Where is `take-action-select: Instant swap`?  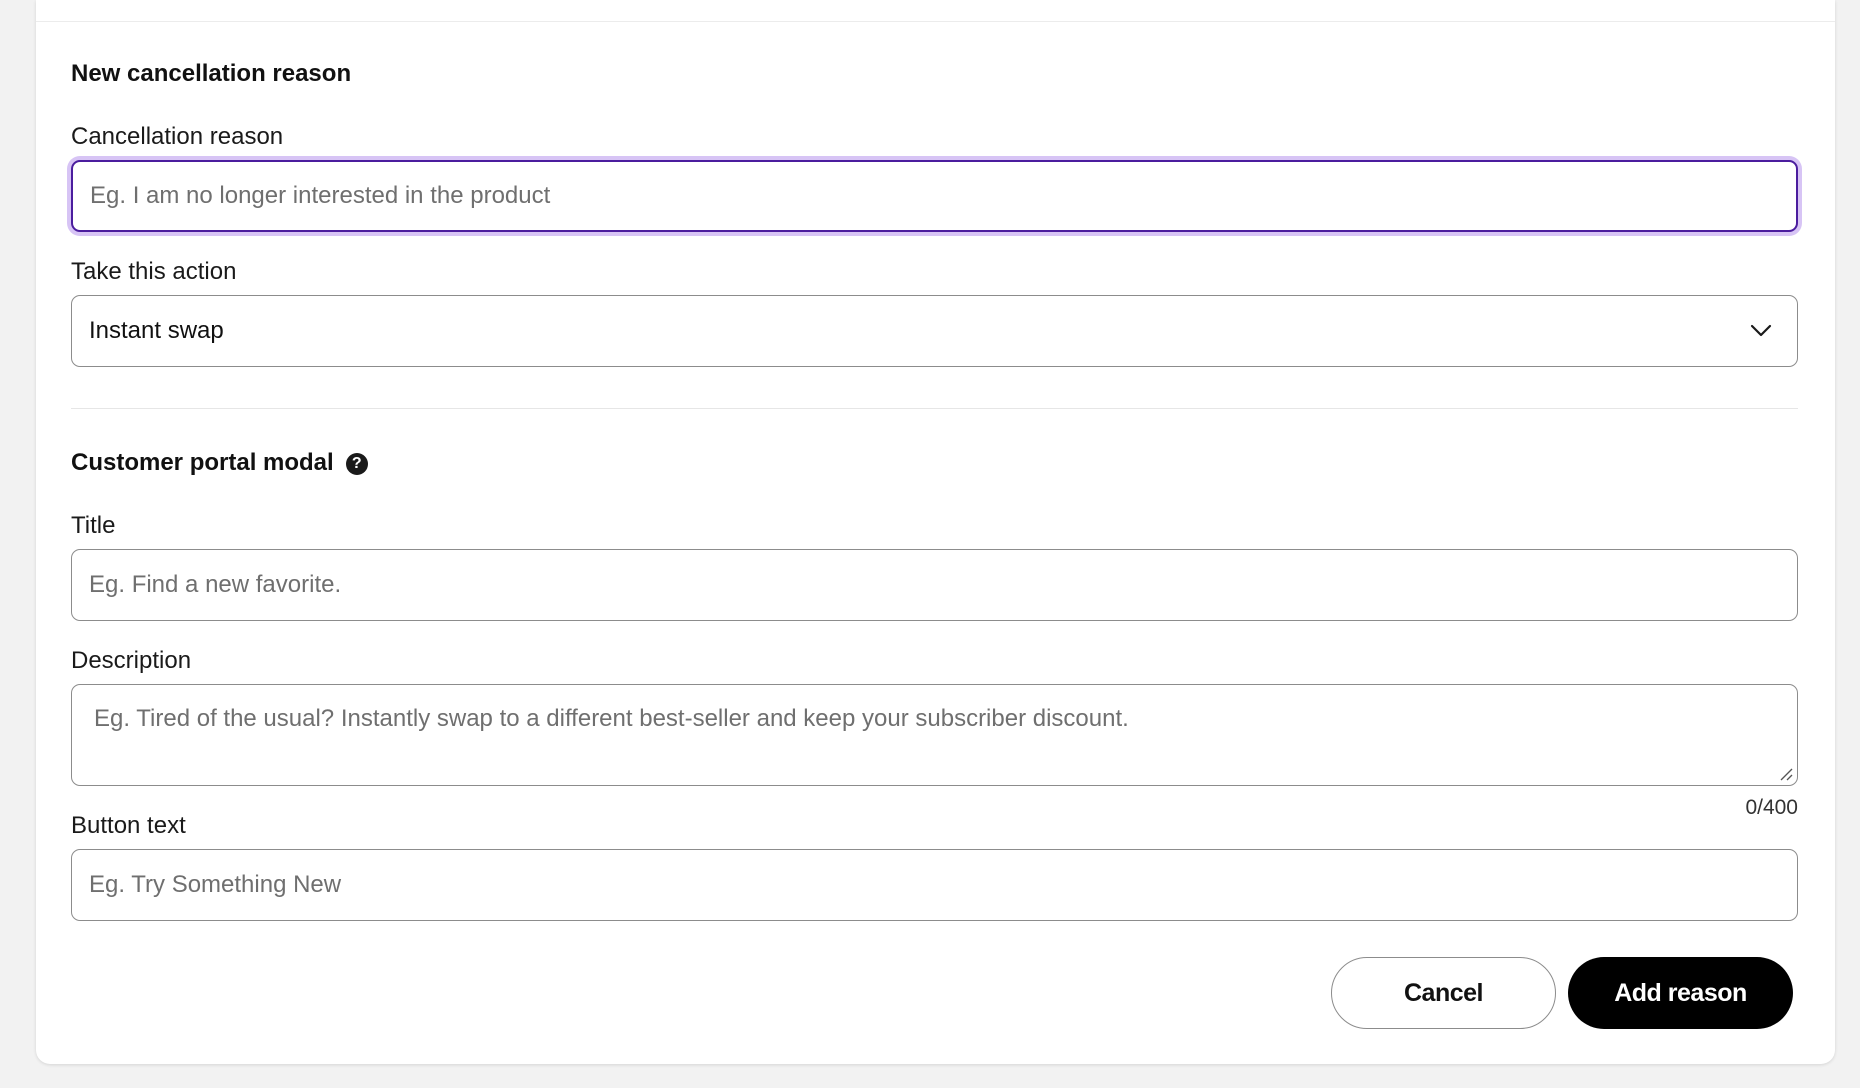 take-action-select: Instant swap is located at coordinates (934, 331).